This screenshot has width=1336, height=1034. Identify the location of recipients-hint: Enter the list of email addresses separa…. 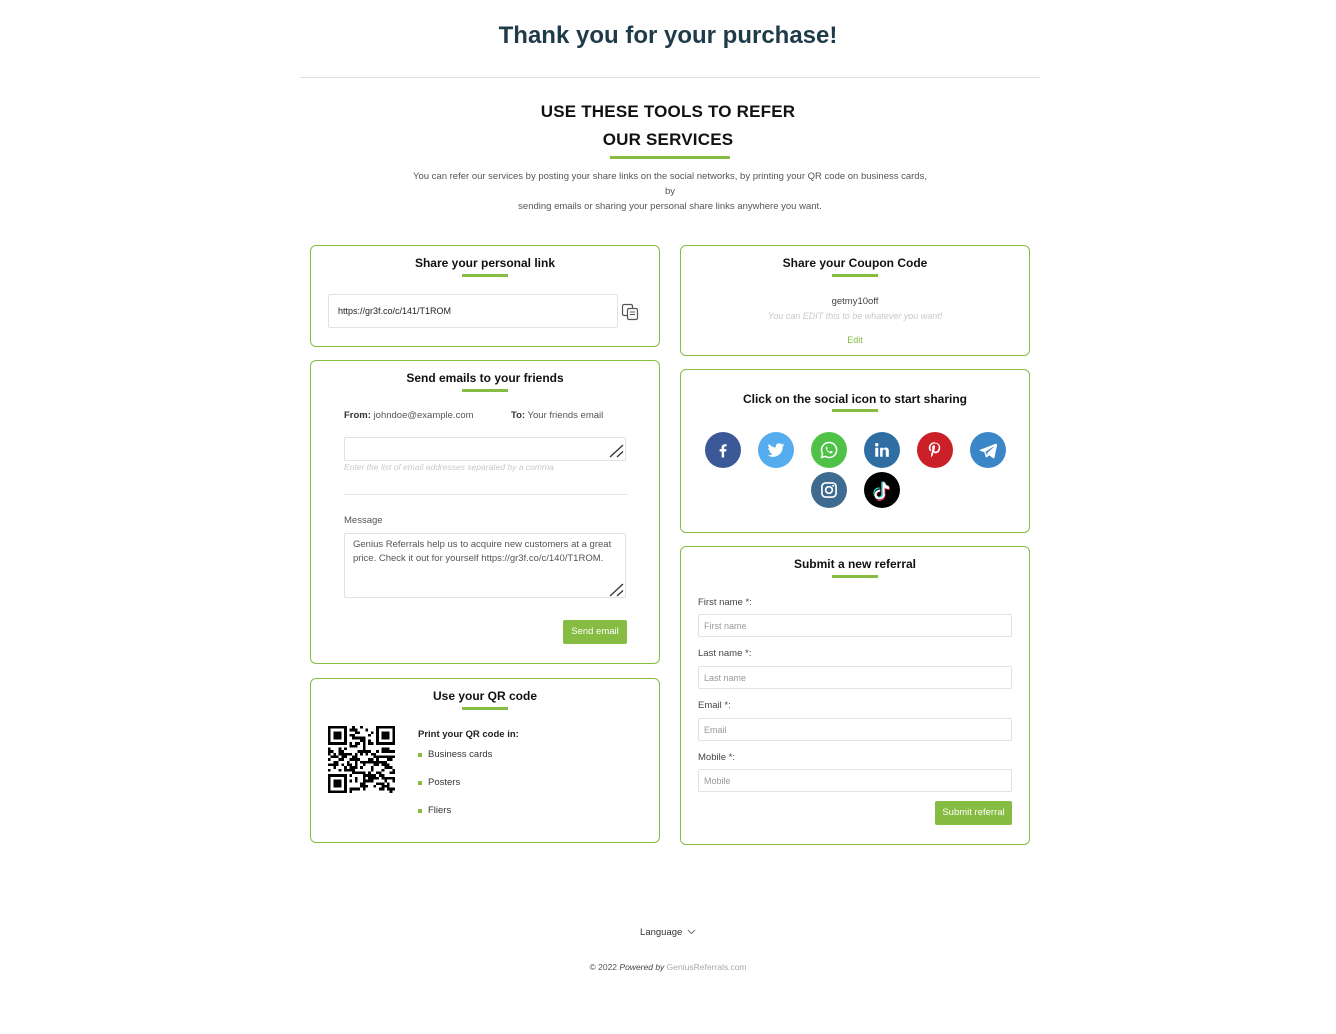
(450, 467).